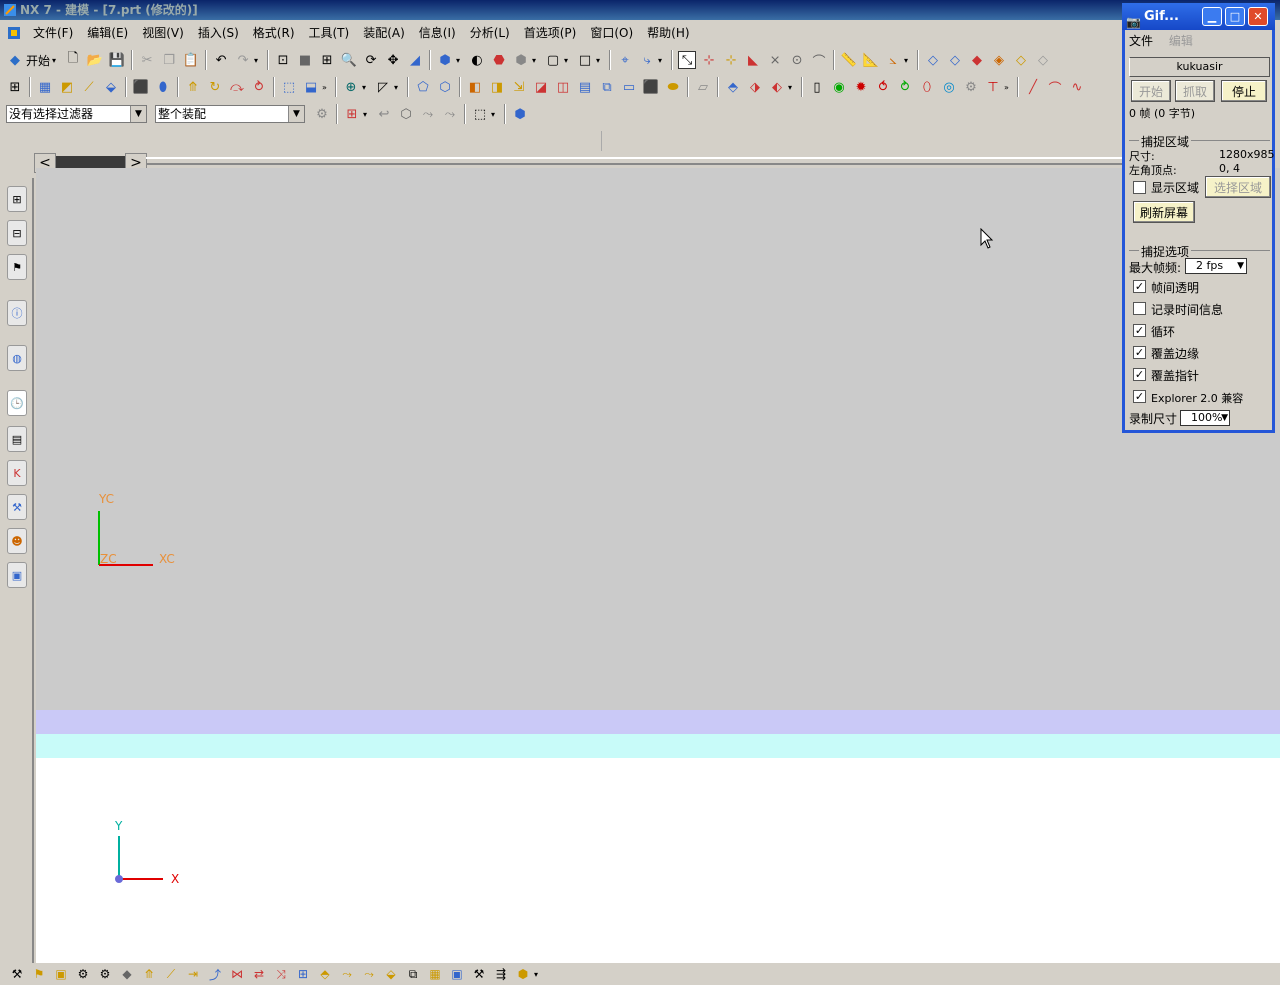 The height and width of the screenshot is (985, 1280). Describe the element at coordinates (883, 87) in the screenshot. I see `spring-icon: ⥀` at that location.